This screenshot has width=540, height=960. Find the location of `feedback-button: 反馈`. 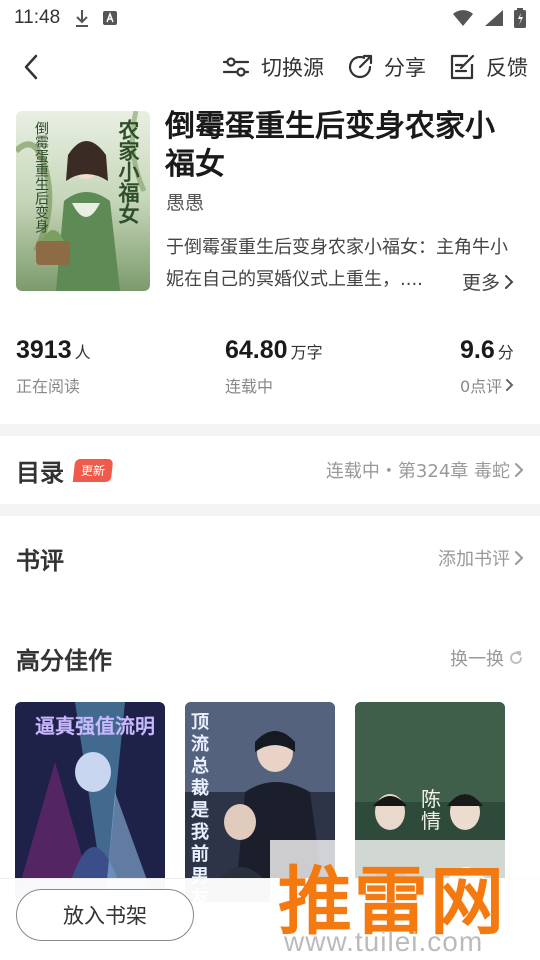

feedback-button: 反馈 is located at coordinates (488, 67).